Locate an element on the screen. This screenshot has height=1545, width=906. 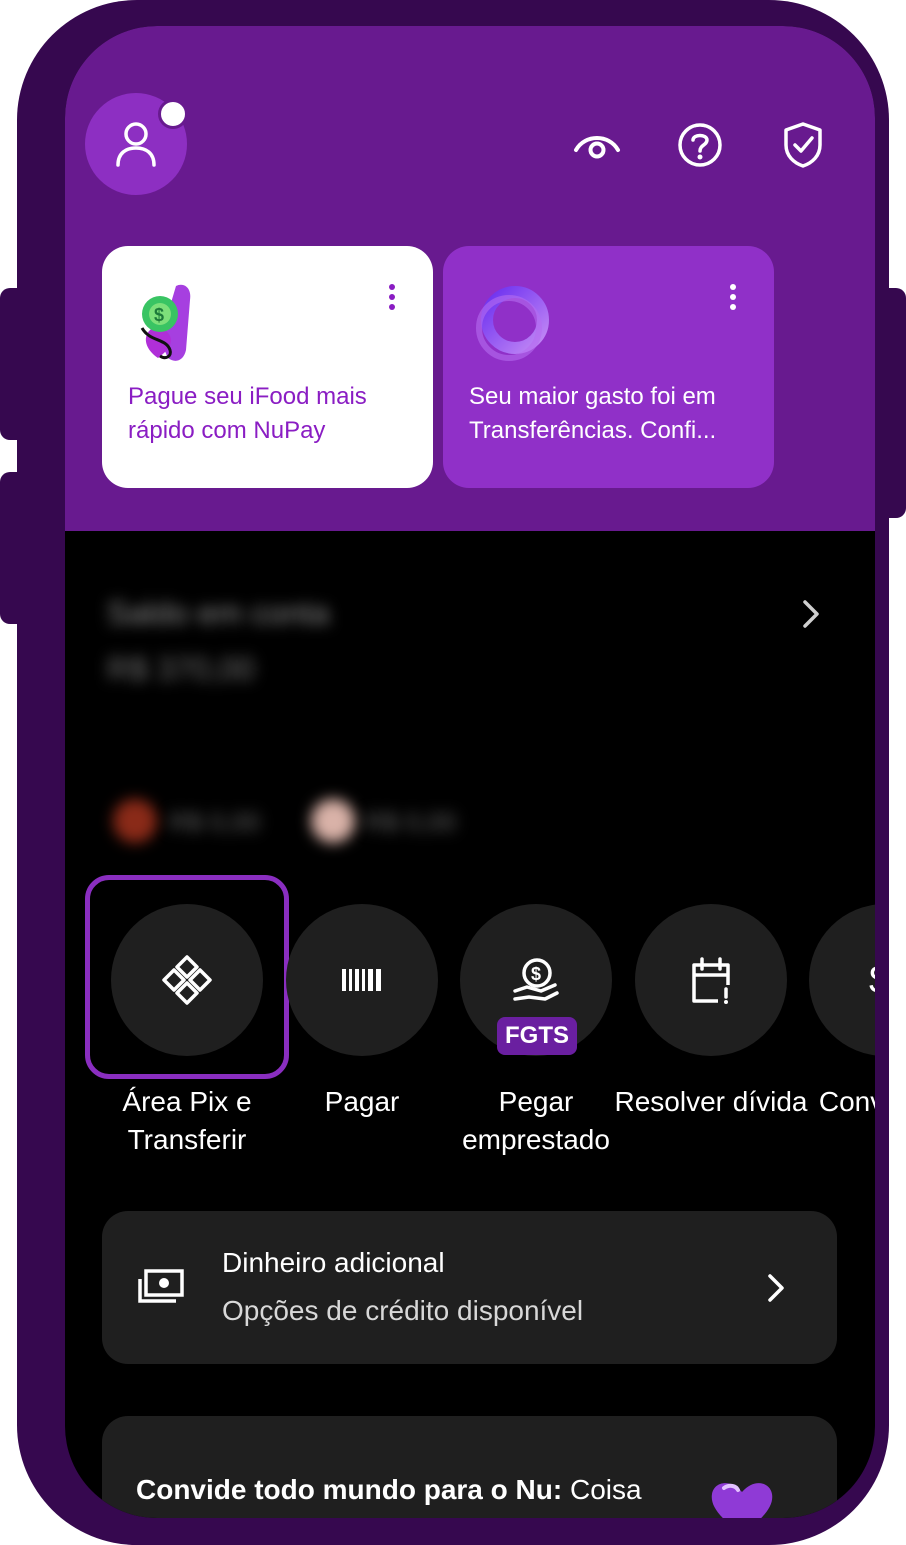
shortcut-label: Convidar li is located at coordinates (846, 1101).